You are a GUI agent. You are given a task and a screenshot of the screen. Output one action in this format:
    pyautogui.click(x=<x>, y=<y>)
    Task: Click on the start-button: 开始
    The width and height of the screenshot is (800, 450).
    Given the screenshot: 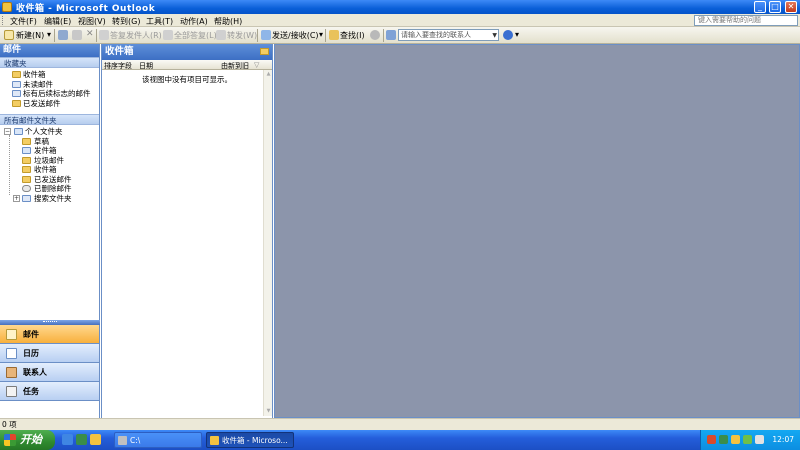 What is the action you would take?
    pyautogui.click(x=27, y=440)
    